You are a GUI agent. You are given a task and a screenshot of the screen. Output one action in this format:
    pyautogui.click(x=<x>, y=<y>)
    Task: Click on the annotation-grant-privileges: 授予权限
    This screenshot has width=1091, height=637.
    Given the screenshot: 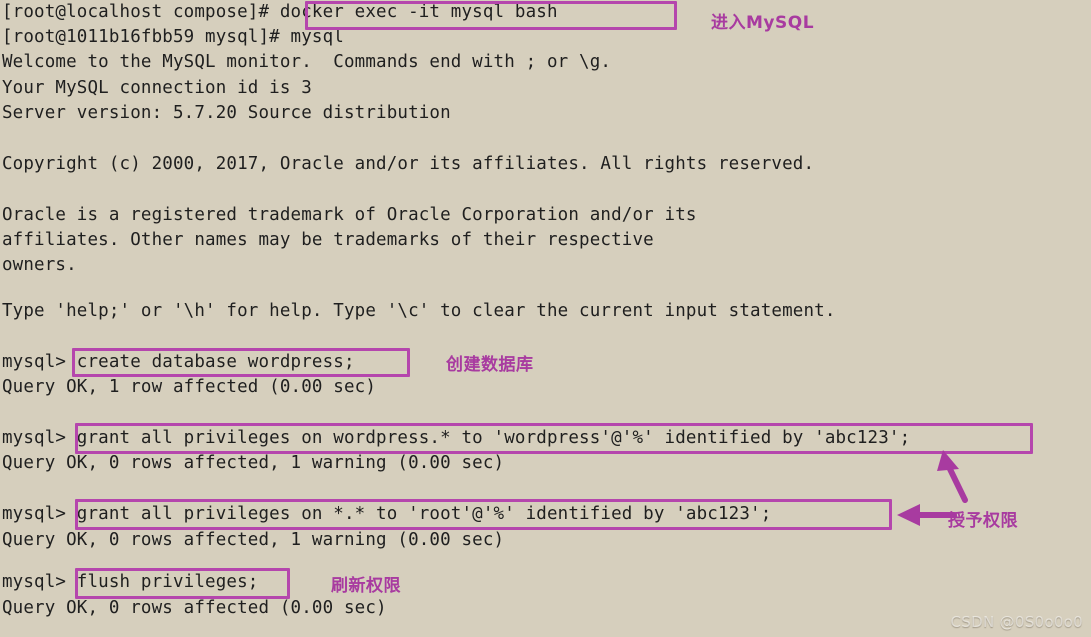 What is the action you would take?
    pyautogui.click(x=983, y=521)
    